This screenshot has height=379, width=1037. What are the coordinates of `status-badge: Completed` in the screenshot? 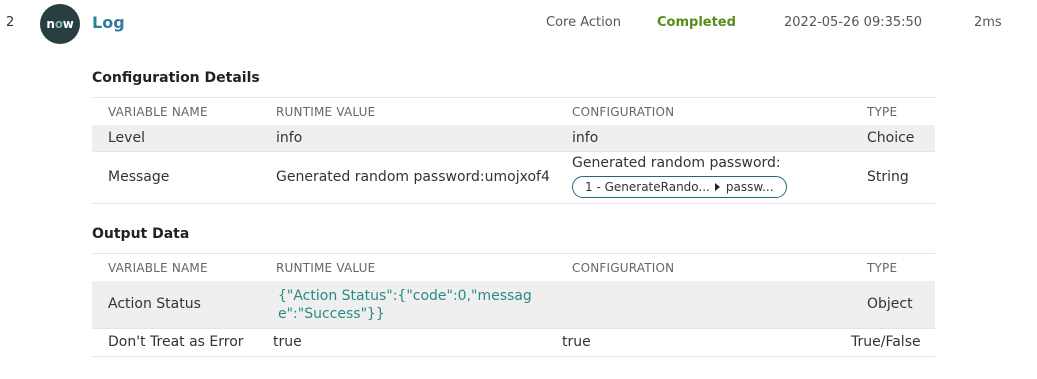 It's located at (696, 22).